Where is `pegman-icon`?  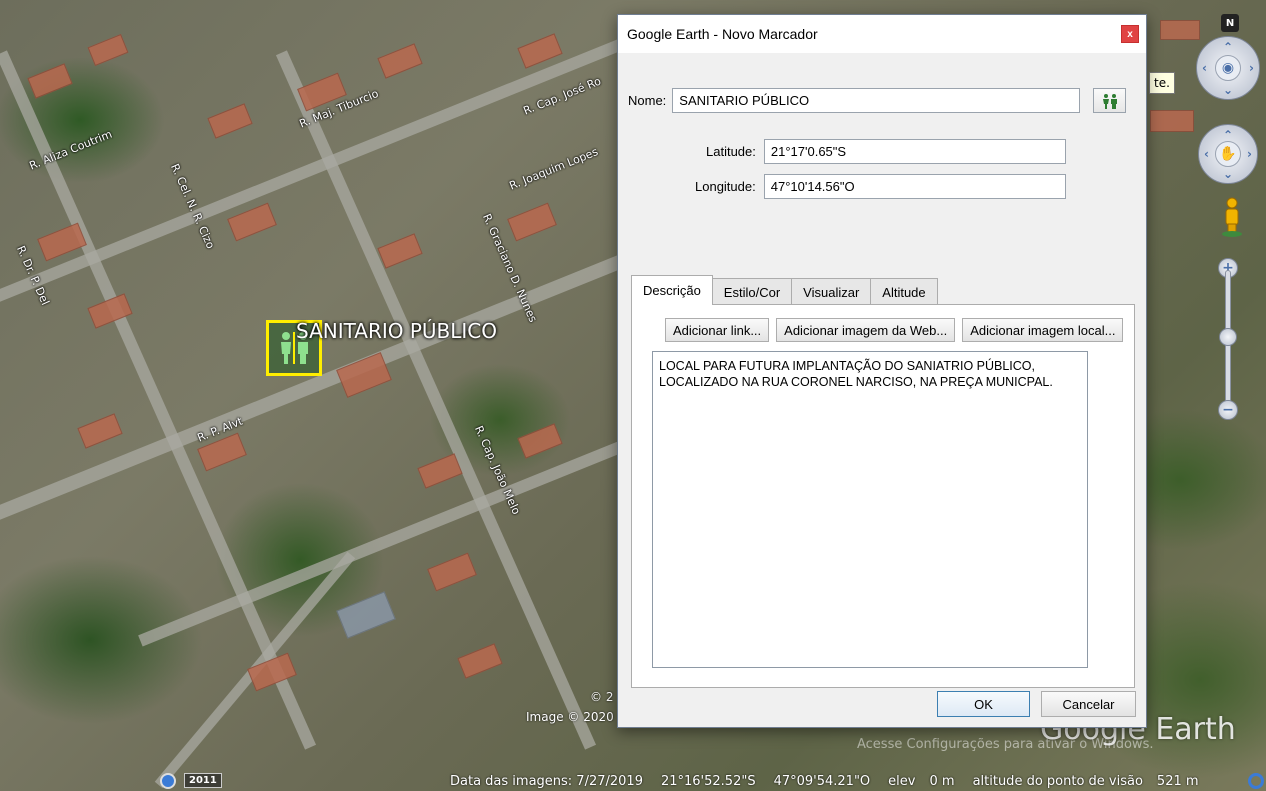
pegman-icon is located at coordinates (1232, 217).